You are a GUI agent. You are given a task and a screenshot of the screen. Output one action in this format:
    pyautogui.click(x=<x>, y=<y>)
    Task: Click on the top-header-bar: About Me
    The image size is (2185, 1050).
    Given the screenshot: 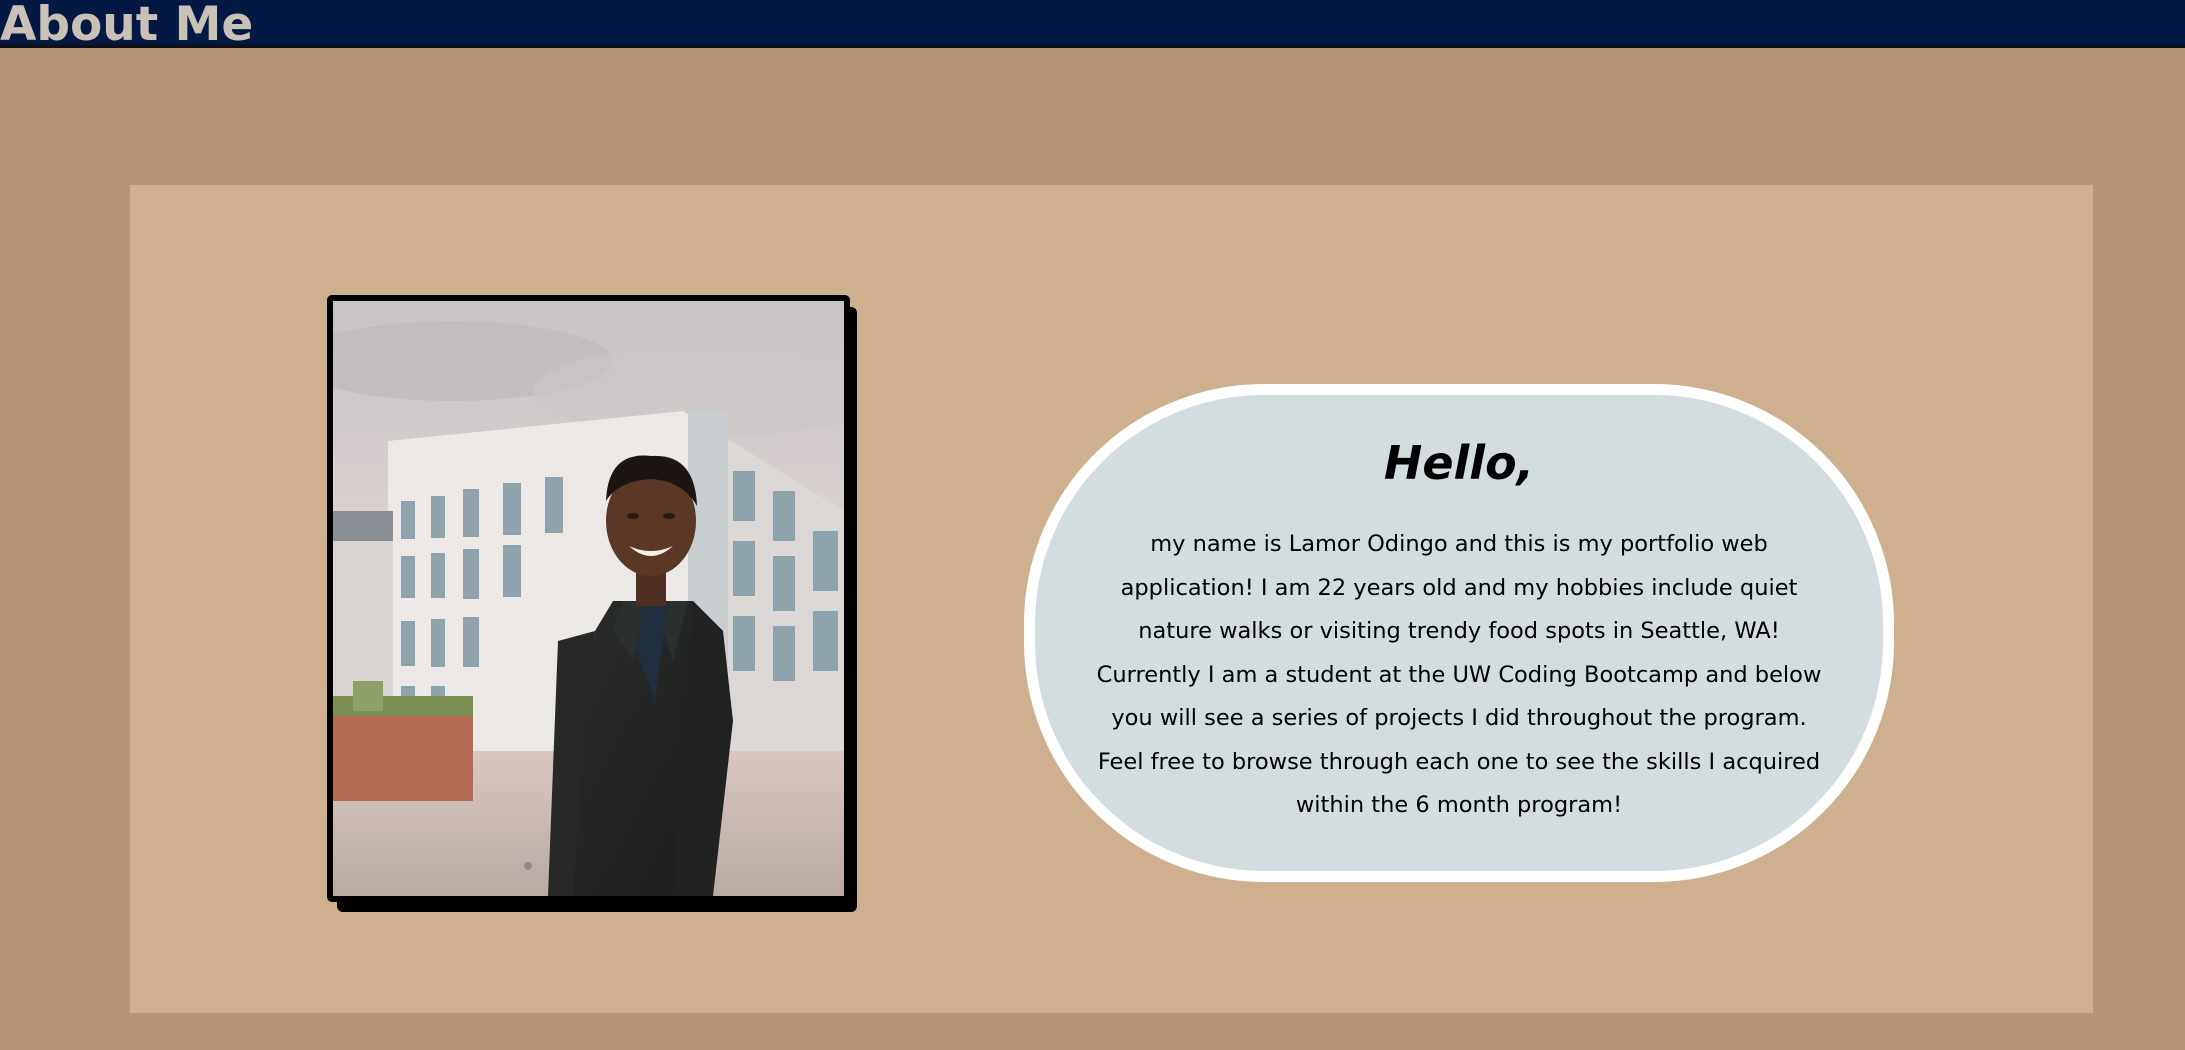 What is the action you would take?
    pyautogui.click(x=1092, y=26)
    